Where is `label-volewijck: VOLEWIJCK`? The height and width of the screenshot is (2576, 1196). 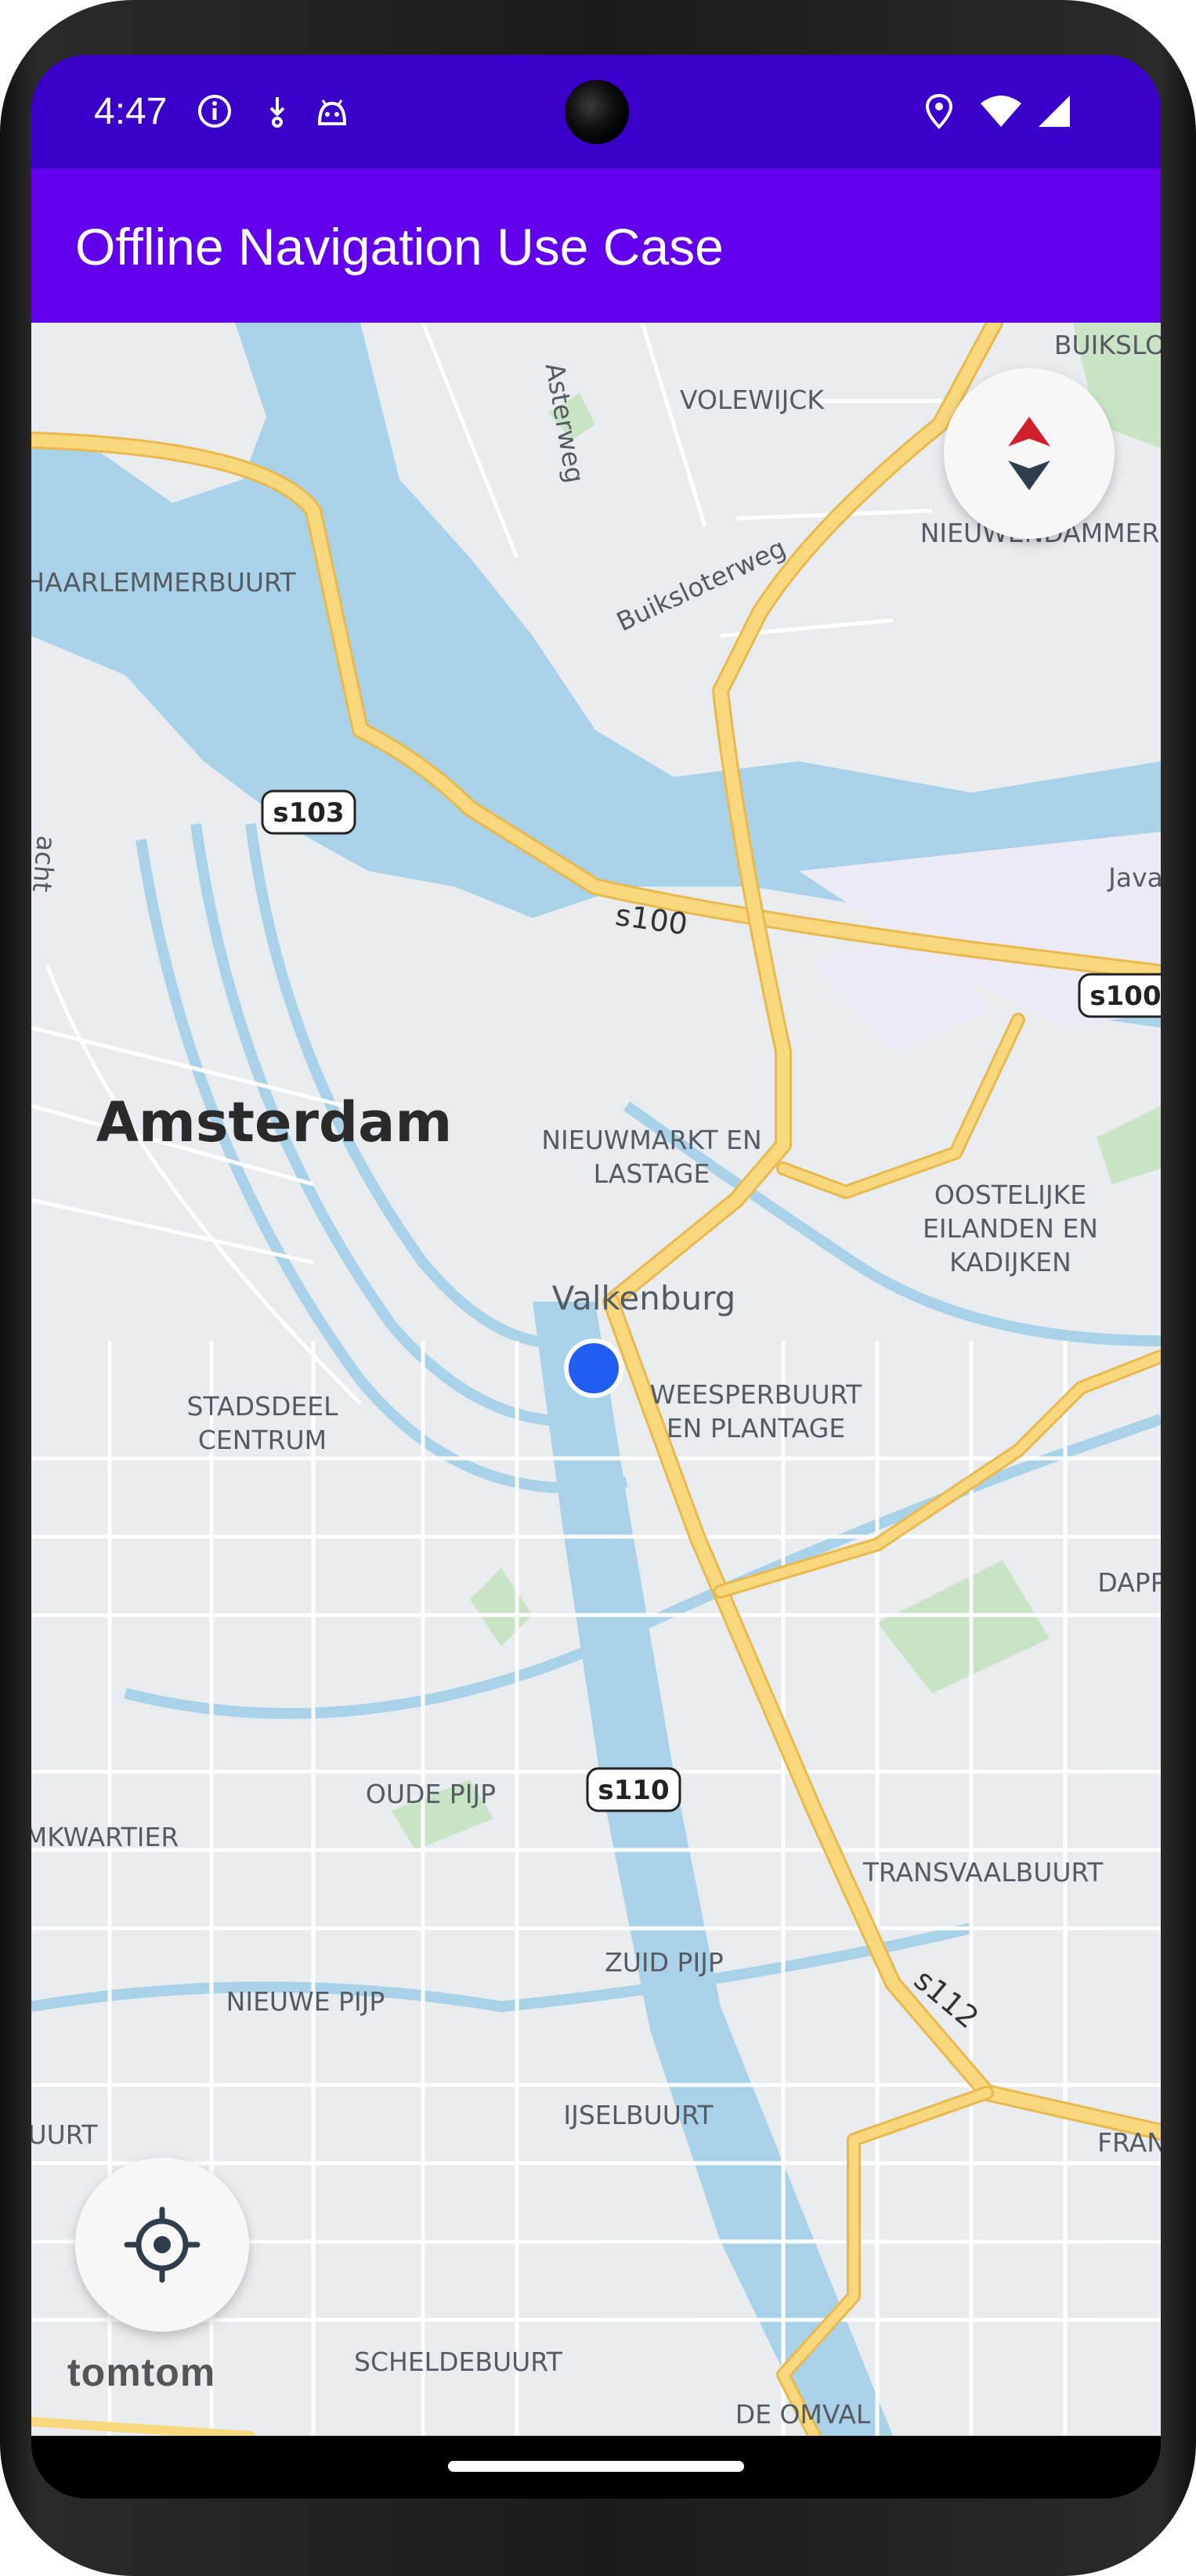
label-volewijck: VOLEWIJCK is located at coordinates (752, 400).